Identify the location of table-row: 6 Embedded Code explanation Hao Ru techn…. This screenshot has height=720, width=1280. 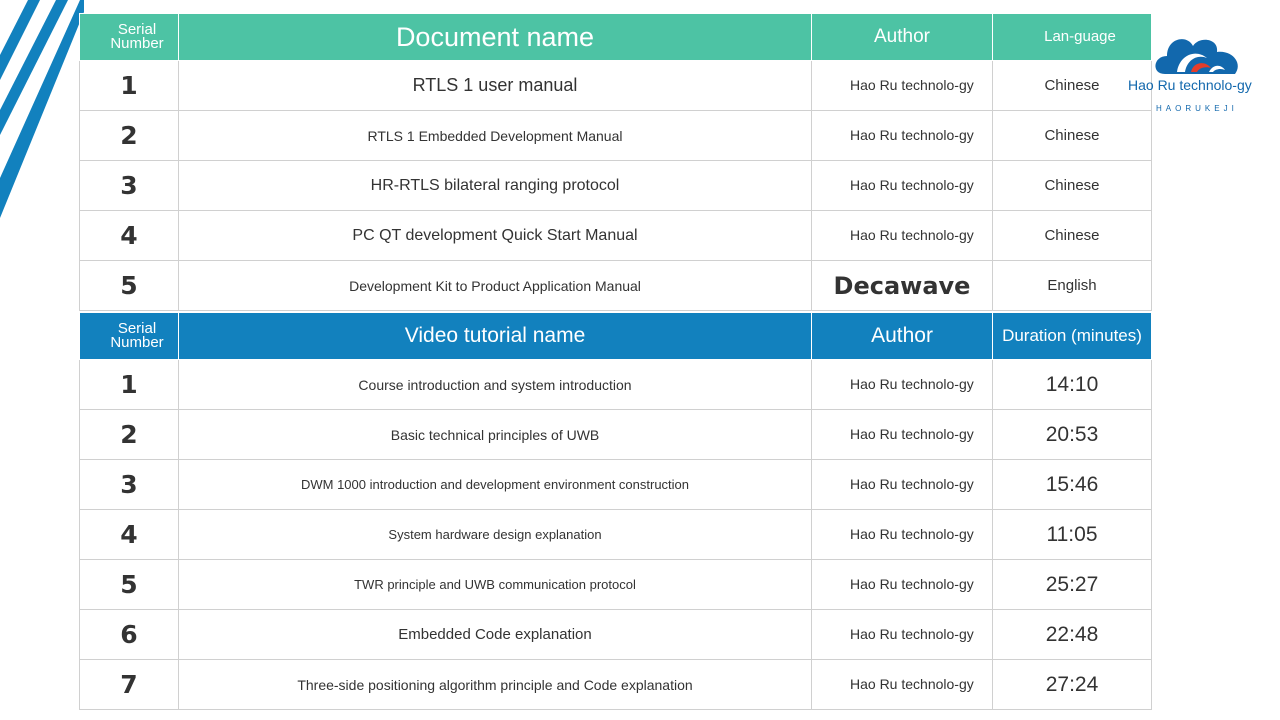
(615, 634).